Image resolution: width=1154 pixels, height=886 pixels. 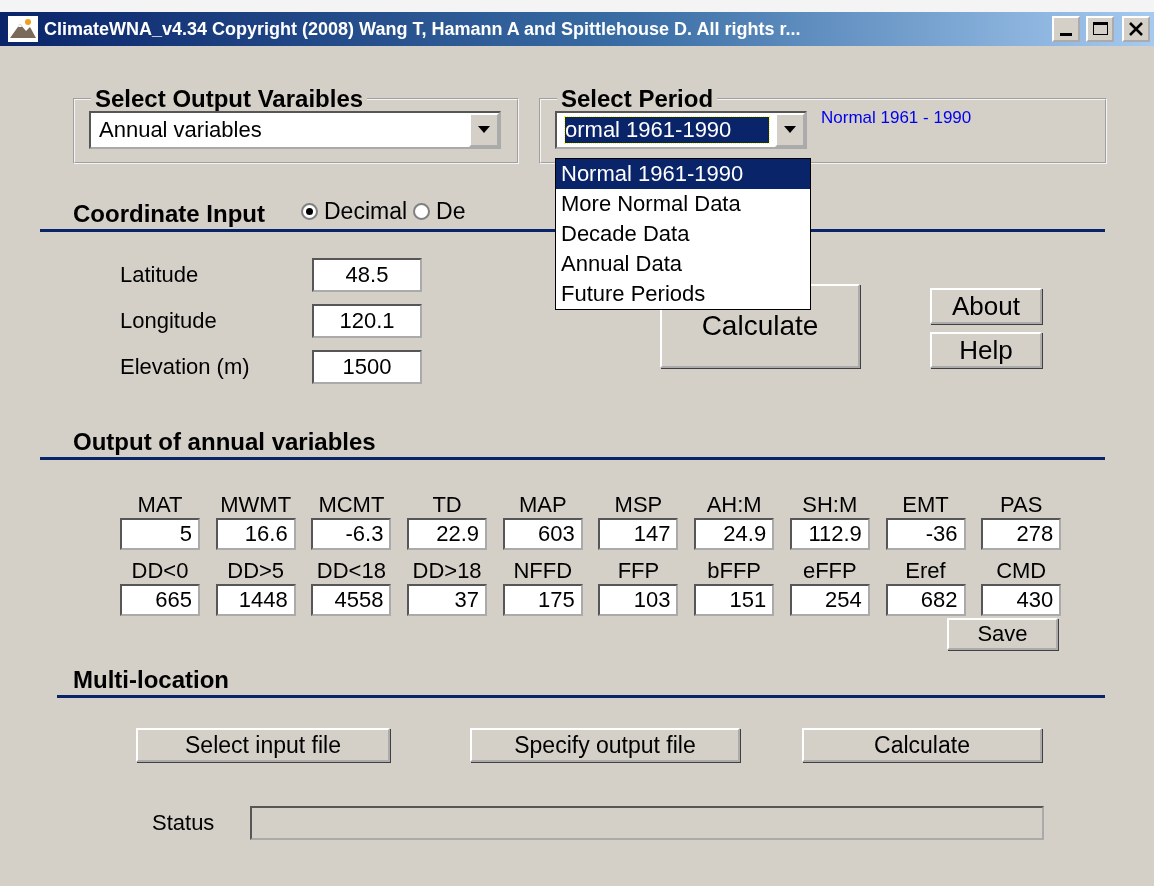 I want to click on format-radio: Decimal, so click(x=354, y=211).